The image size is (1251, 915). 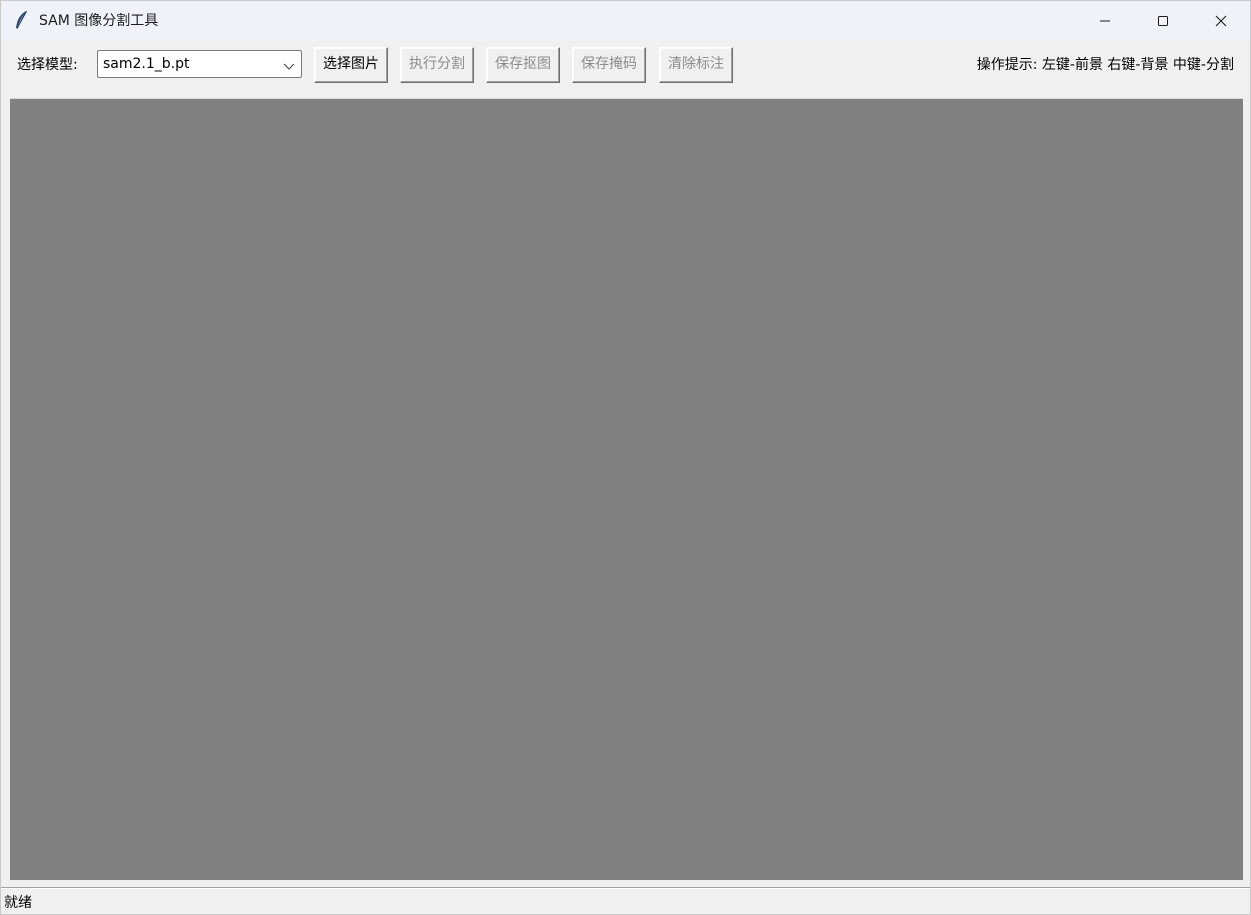 I want to click on title-bar: SAM 图像分割工具, so click(x=625, y=21).